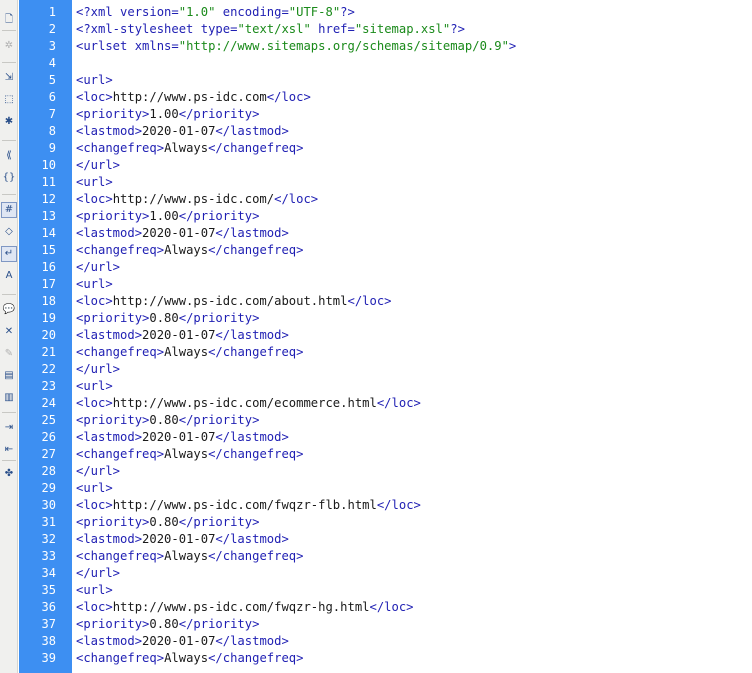 The image size is (752, 673). I want to click on code-text: <loc>http://www.ps-idc.com</loc>, so click(193, 97).